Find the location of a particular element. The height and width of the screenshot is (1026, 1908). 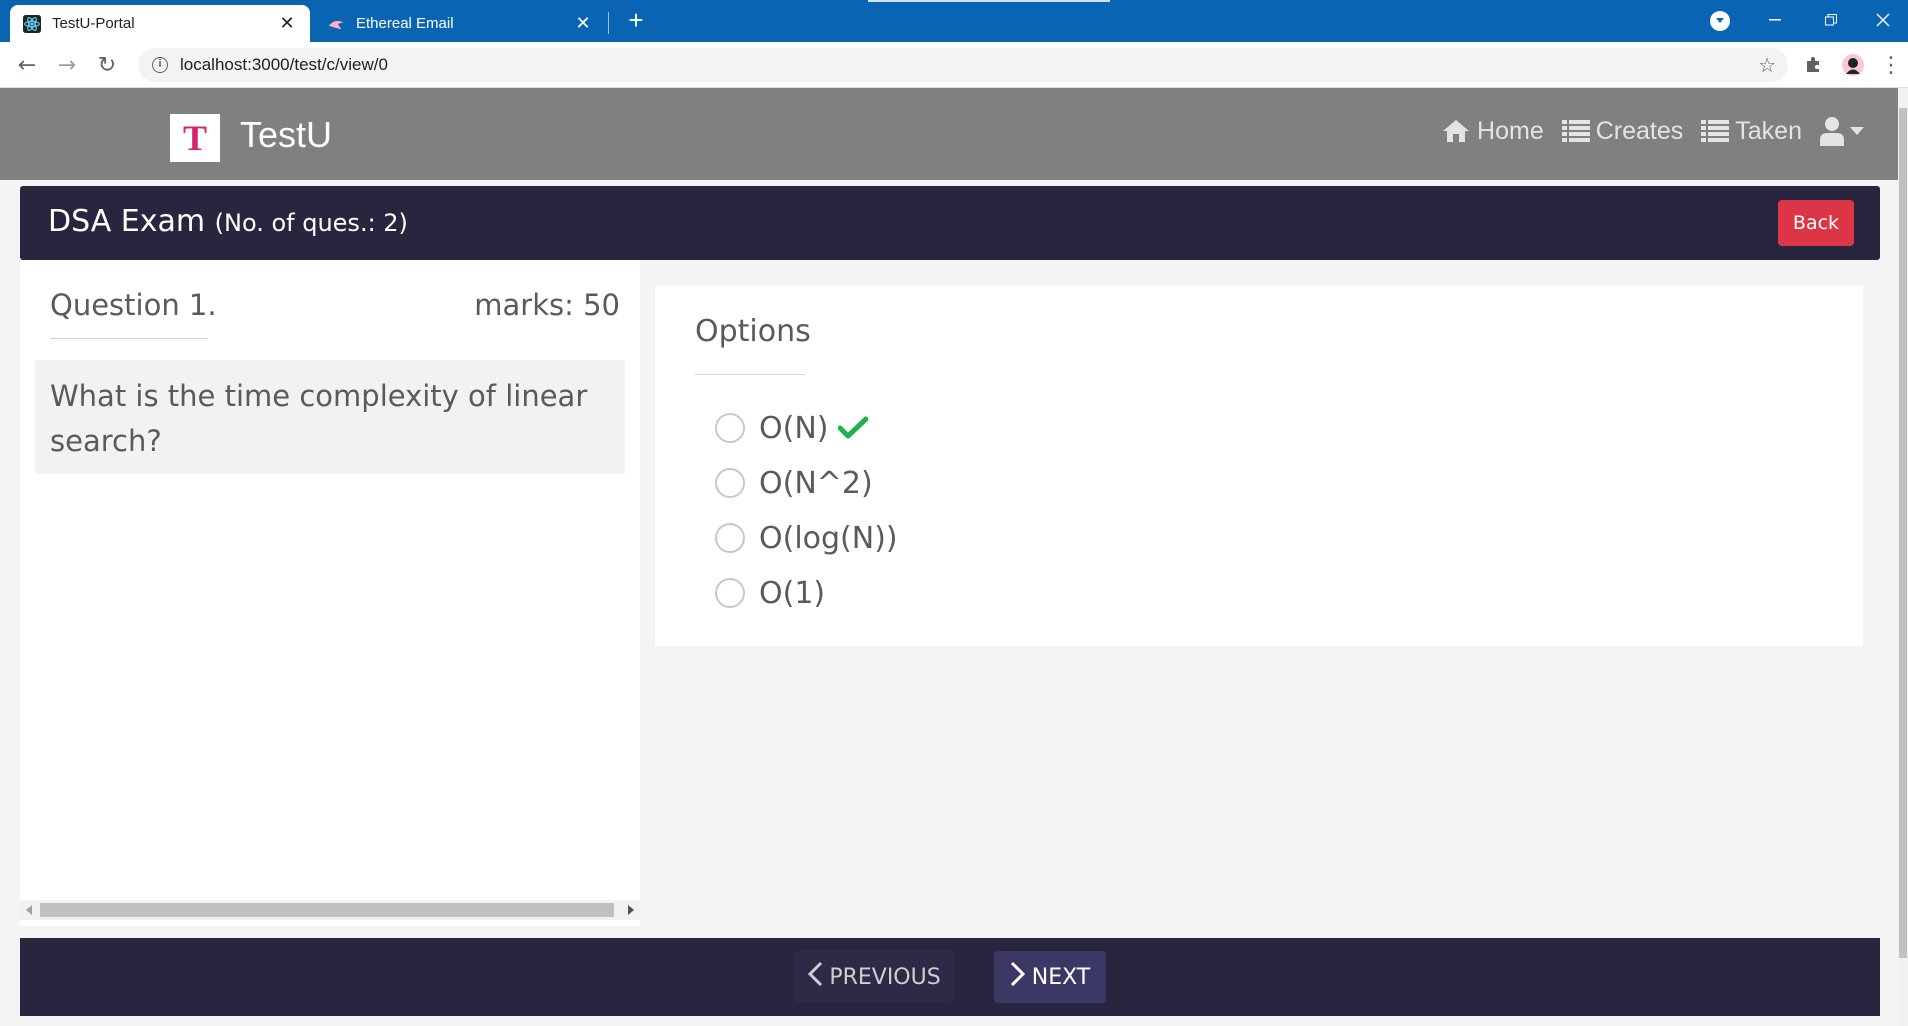

option-item: O(N) is located at coordinates (792, 428).